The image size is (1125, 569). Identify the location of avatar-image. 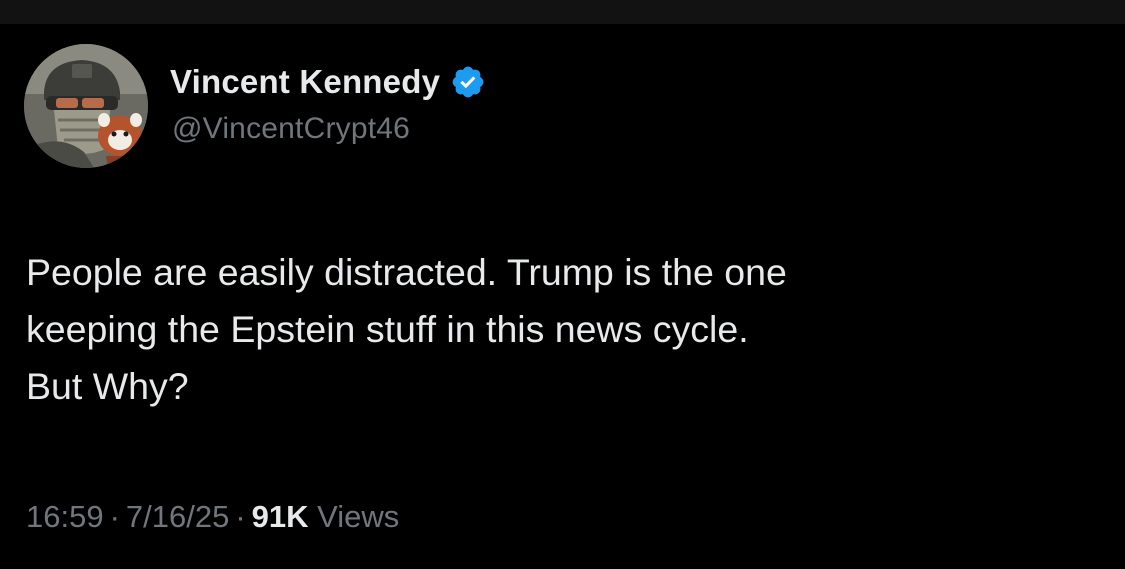
(86, 106).